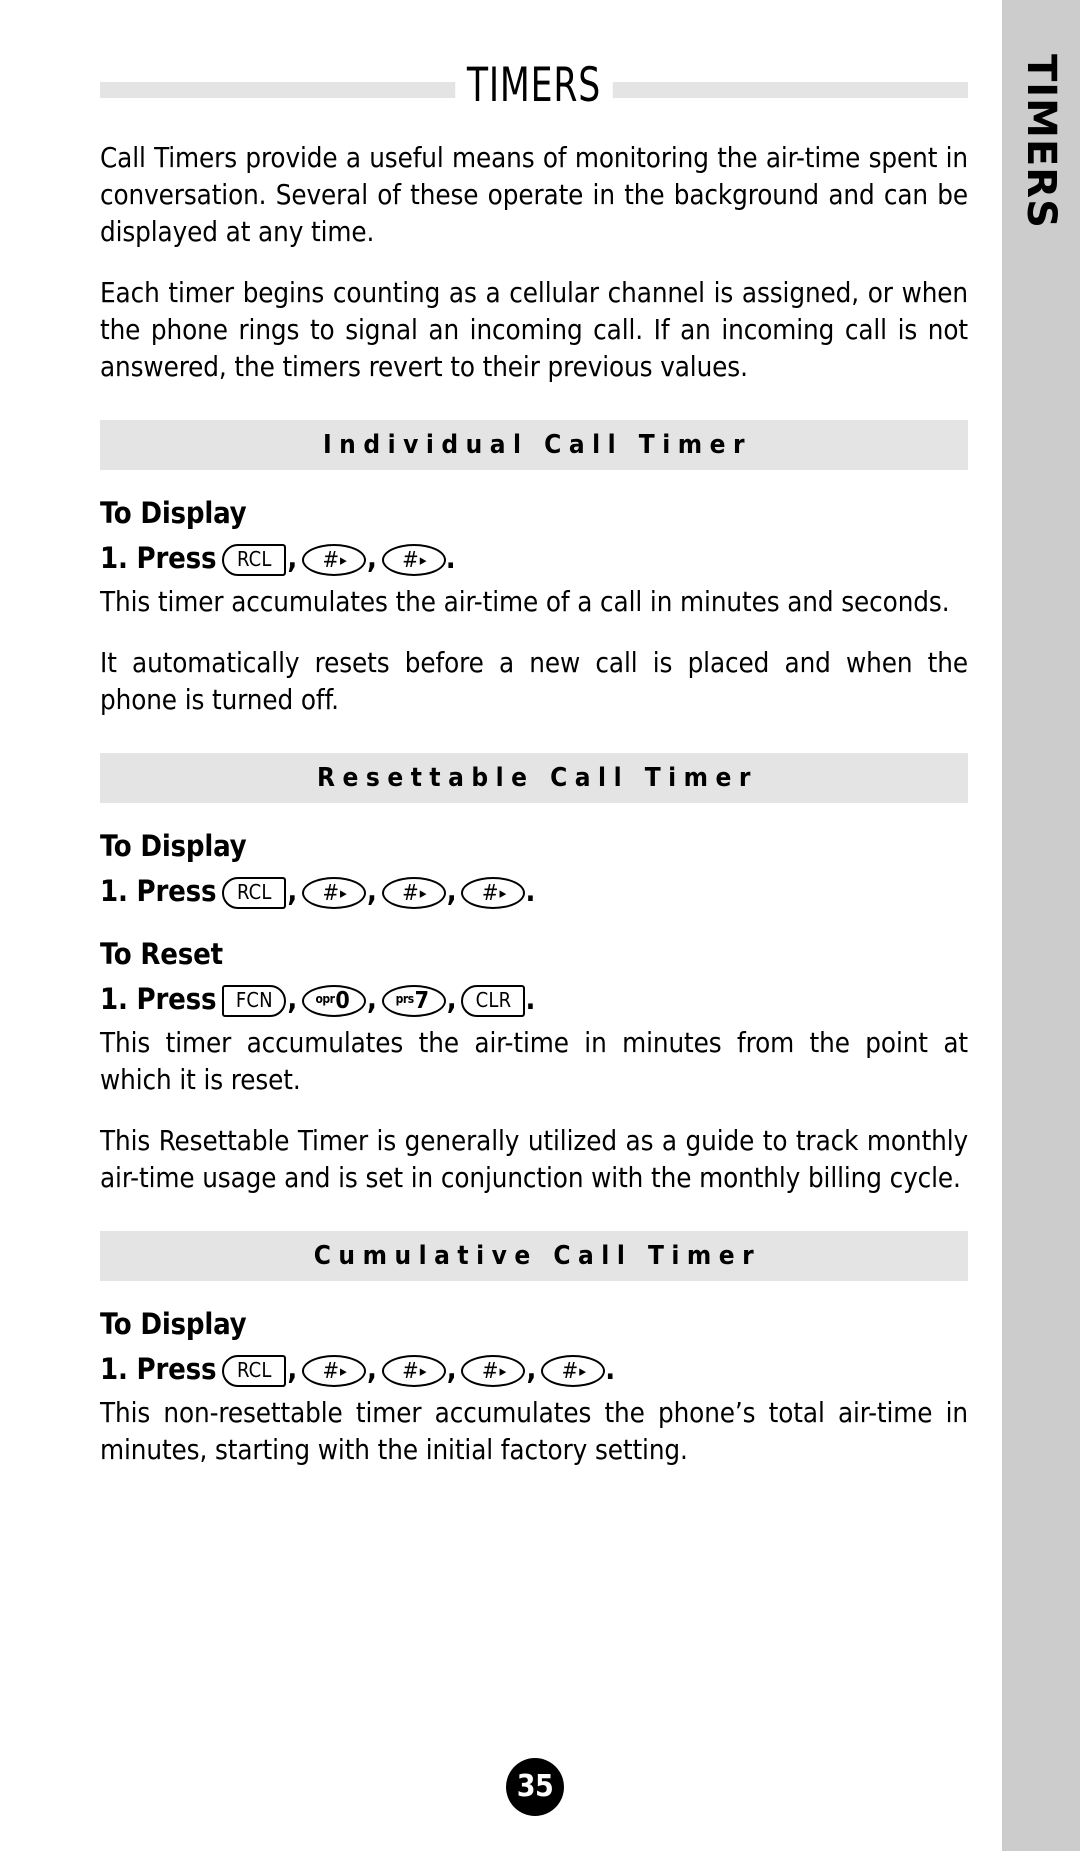  What do you see at coordinates (537, 778) in the screenshot?
I see `section-header-label: Resettable Call Timer` at bounding box center [537, 778].